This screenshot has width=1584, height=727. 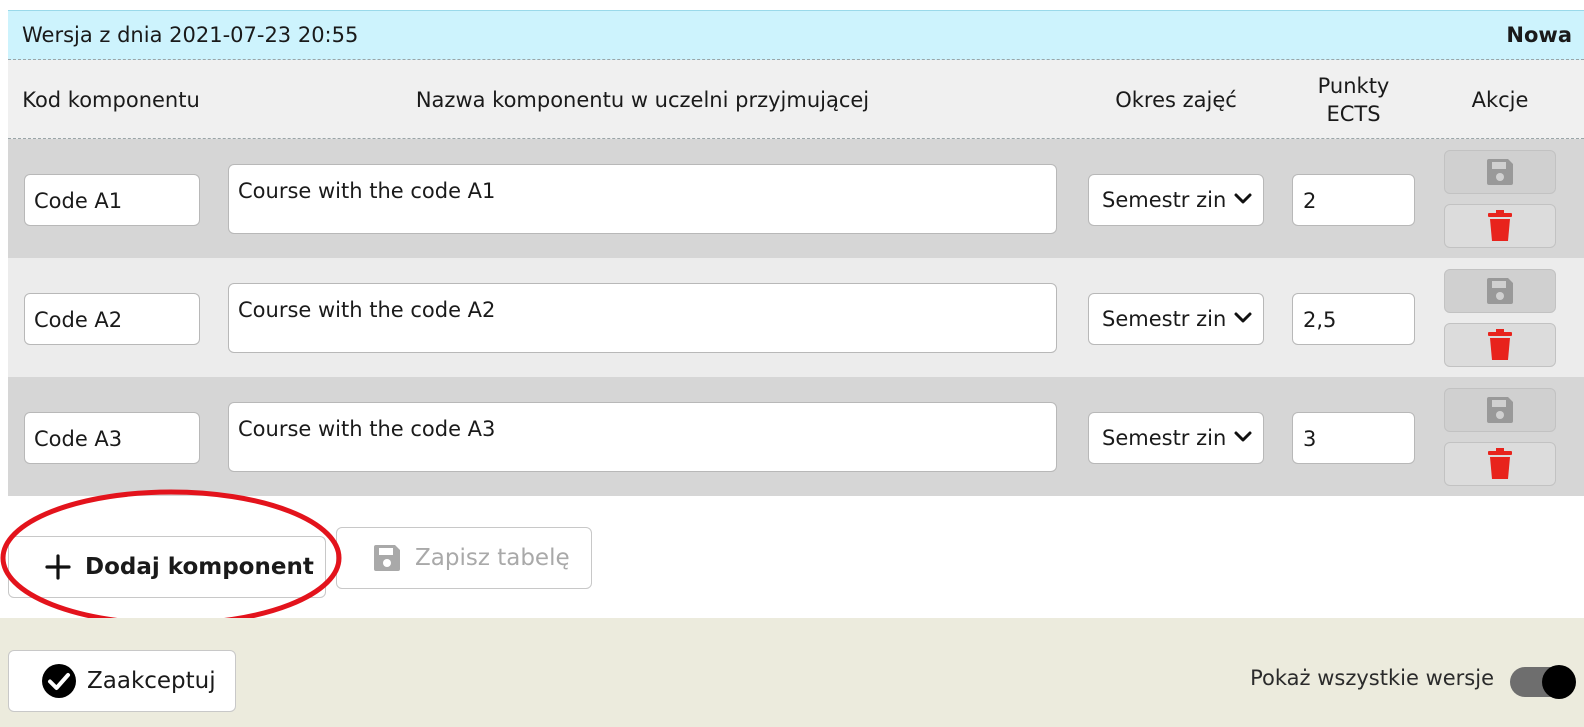 I want to click on add-component-button: Dodaj komponent, so click(x=167, y=567).